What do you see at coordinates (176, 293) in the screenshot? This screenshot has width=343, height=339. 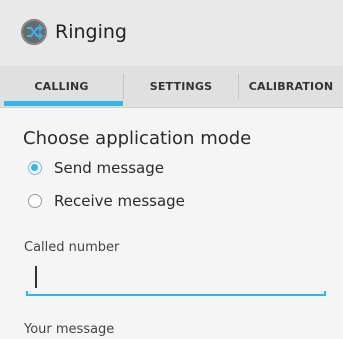 I see `input-underline` at bounding box center [176, 293].